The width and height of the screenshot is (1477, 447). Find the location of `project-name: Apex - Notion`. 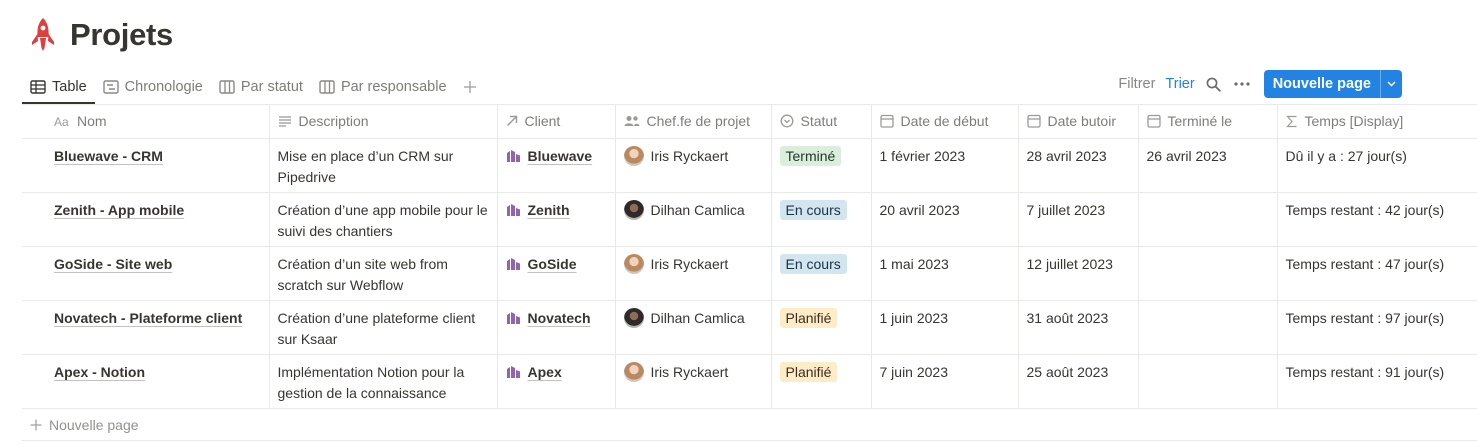

project-name: Apex - Notion is located at coordinates (99, 372).